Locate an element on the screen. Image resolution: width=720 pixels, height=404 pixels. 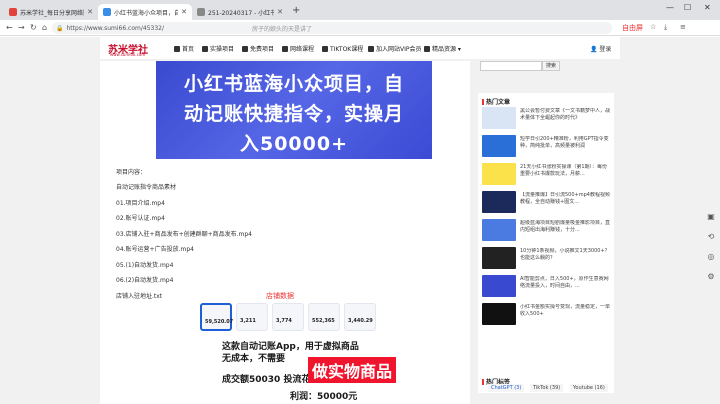
search-hint: 房子的娘头的天是讲了 is located at coordinates (282, 29).